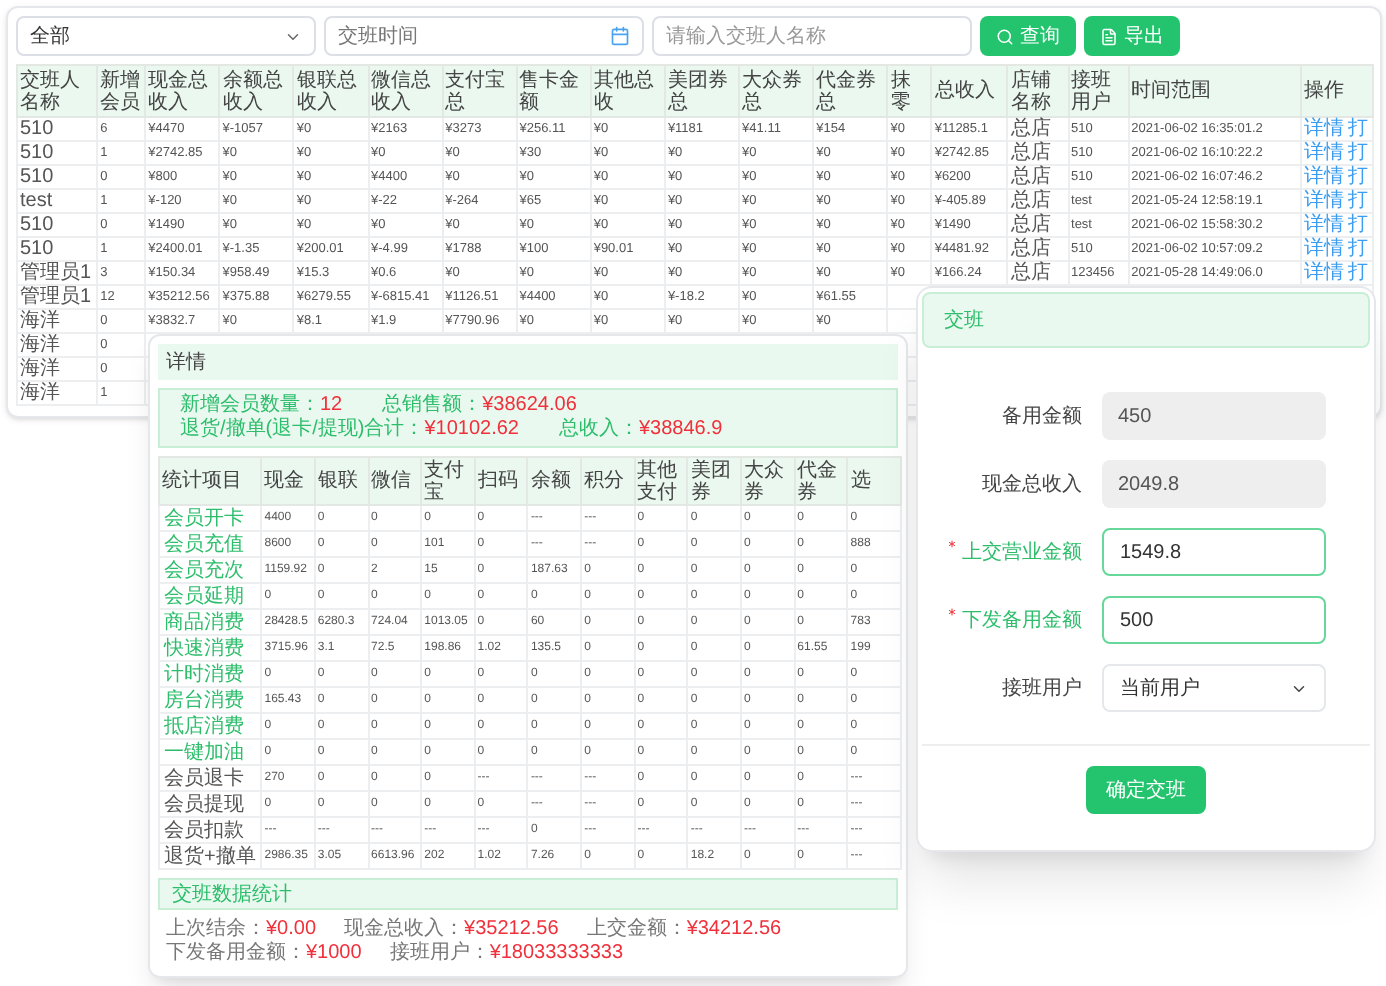 The image size is (1386, 986). I want to click on detail-title: 详情, so click(528, 362).